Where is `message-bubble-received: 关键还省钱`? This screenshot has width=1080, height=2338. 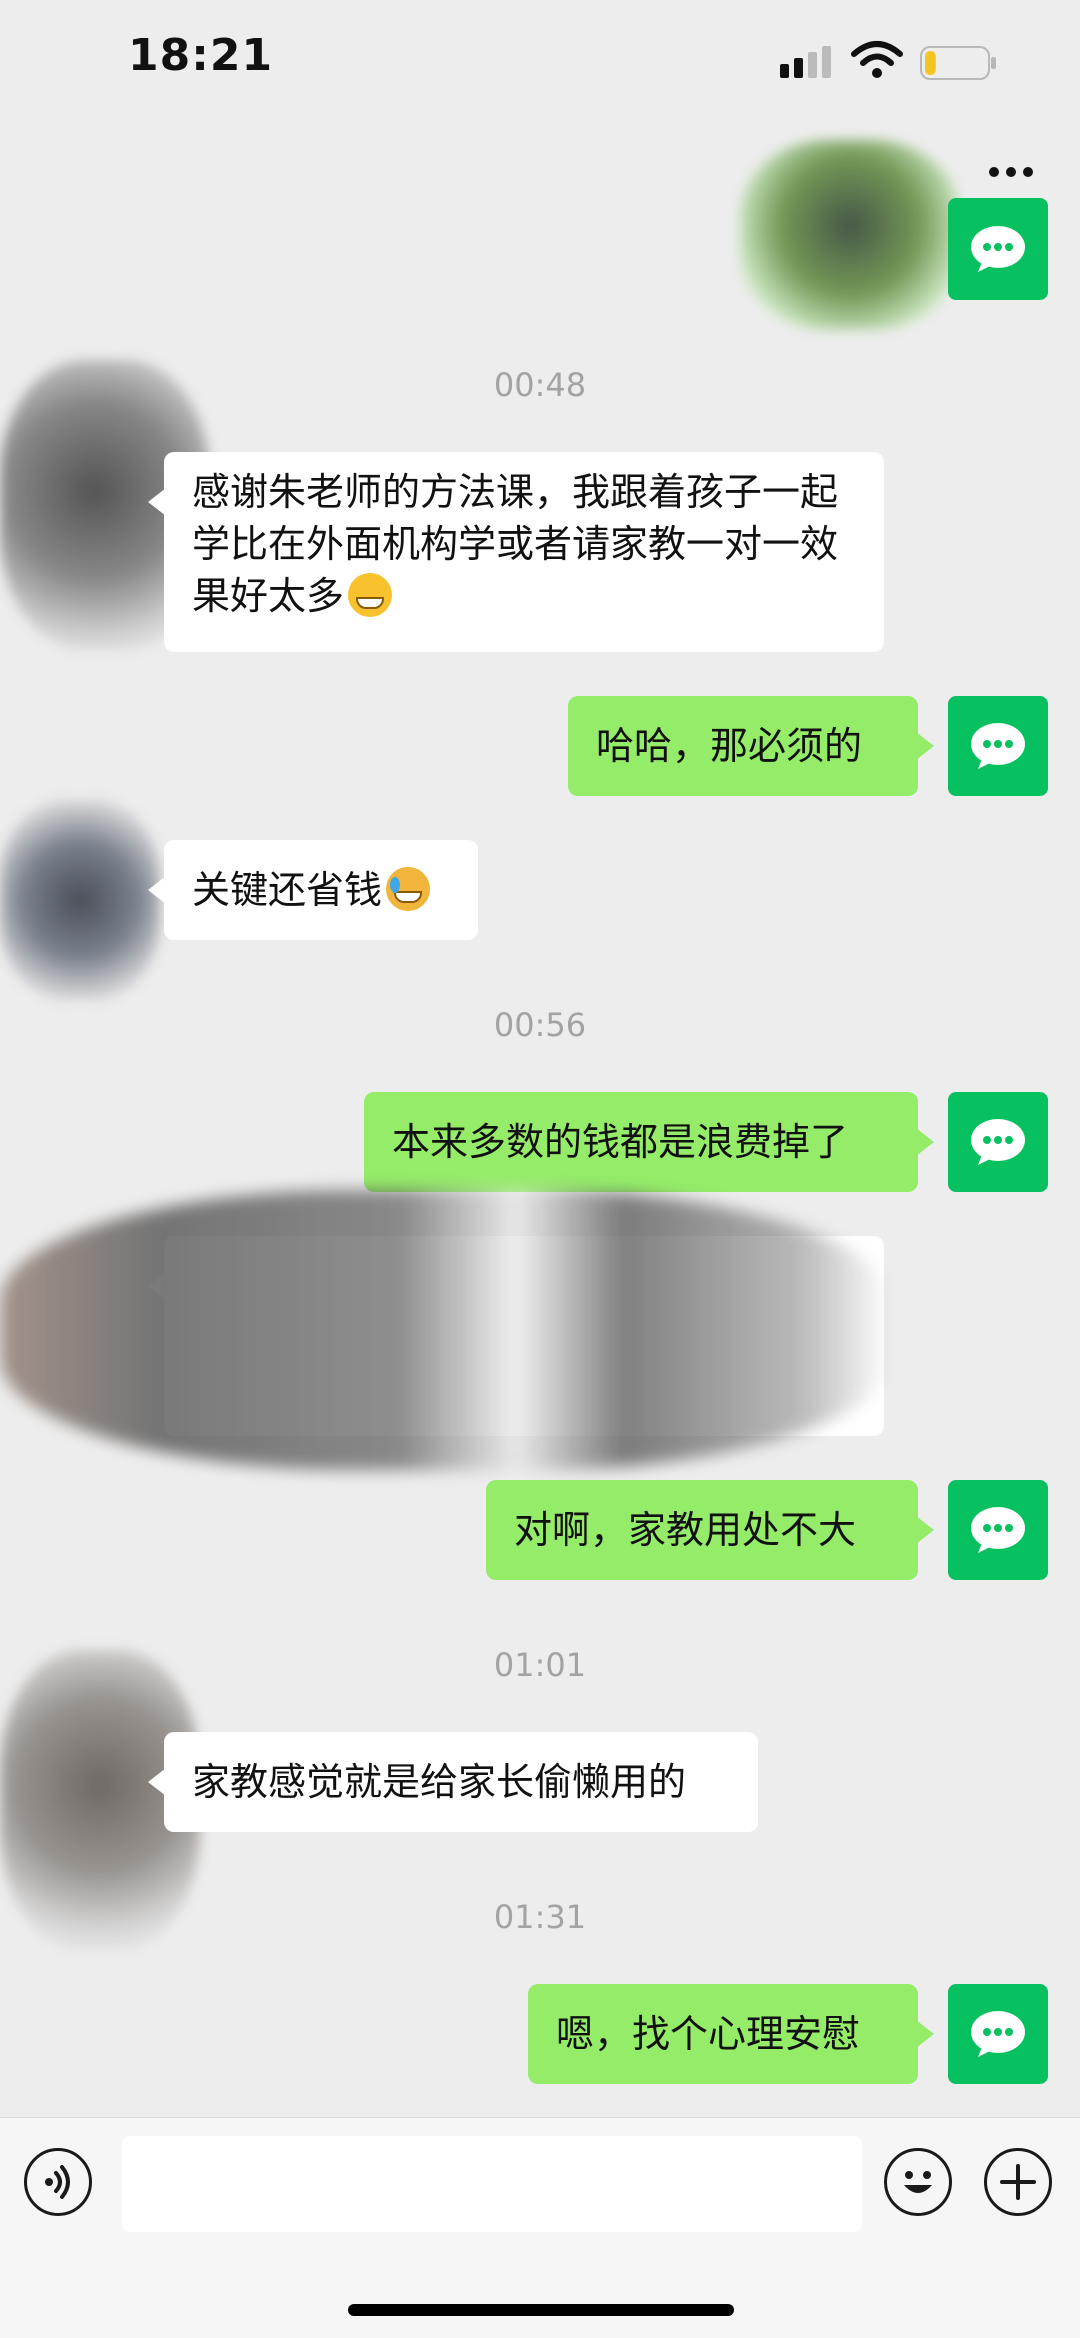 message-bubble-received: 关键还省钱 is located at coordinates (313, 890).